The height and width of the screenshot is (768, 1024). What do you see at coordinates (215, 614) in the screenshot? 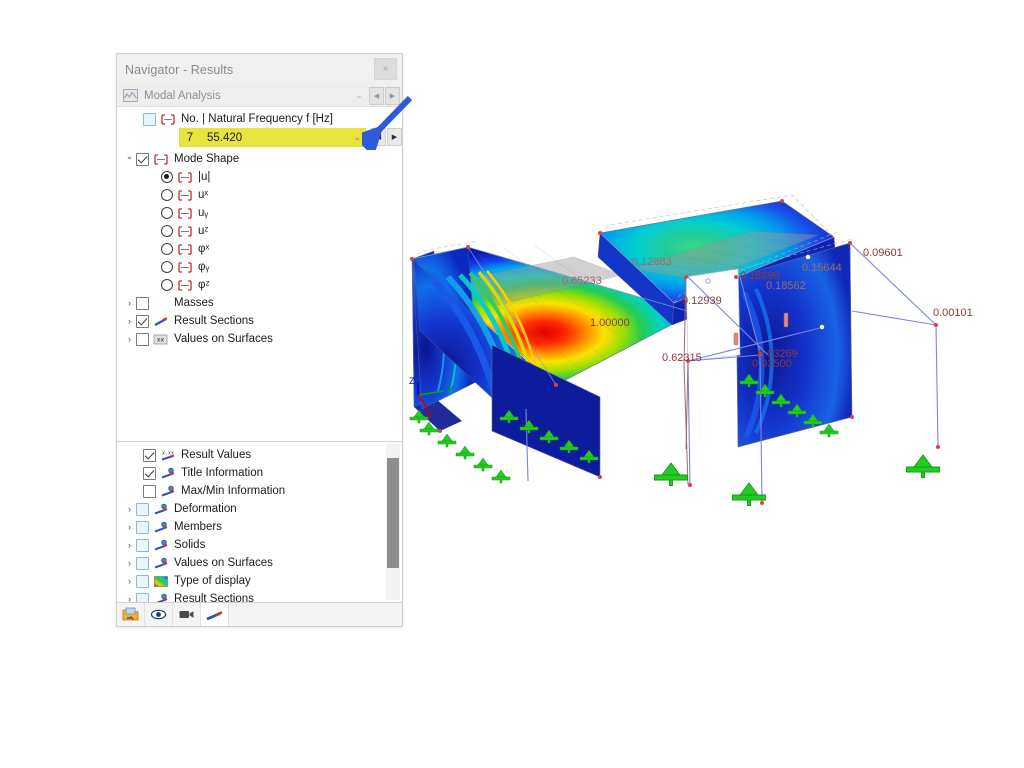
I see `display-properties-icon` at bounding box center [215, 614].